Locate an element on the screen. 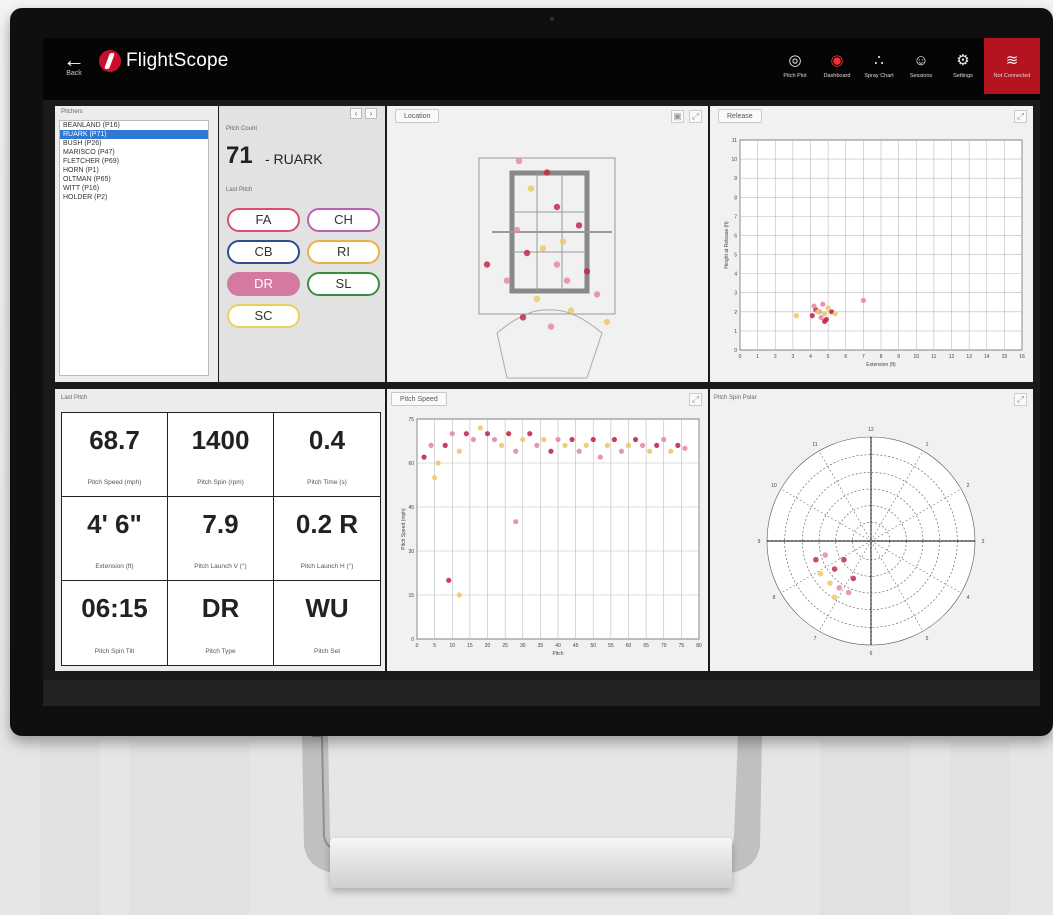 The width and height of the screenshot is (1053, 915). stat-label: Pitch Launch V (°) is located at coordinates (220, 566).